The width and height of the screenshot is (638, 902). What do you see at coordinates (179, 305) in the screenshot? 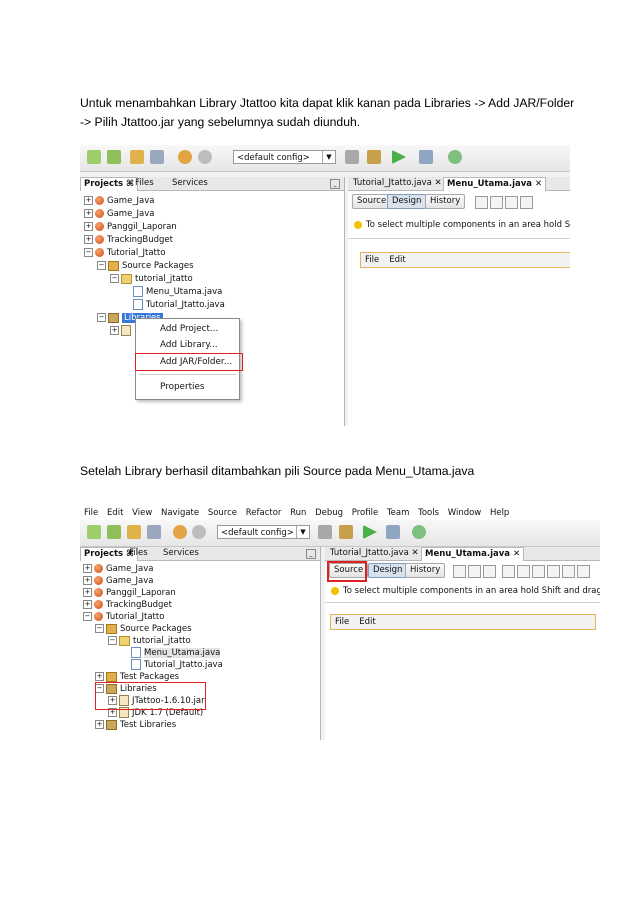
I see `tree-item: Tutorial_Jtatto.java` at bounding box center [179, 305].